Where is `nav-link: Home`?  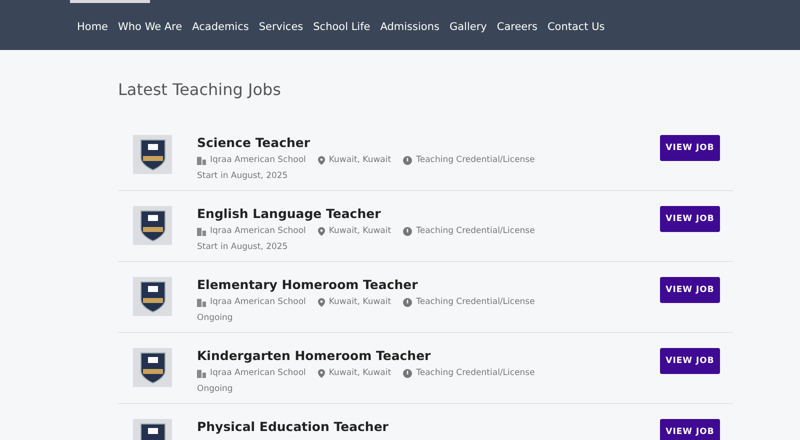 nav-link: Home is located at coordinates (93, 28).